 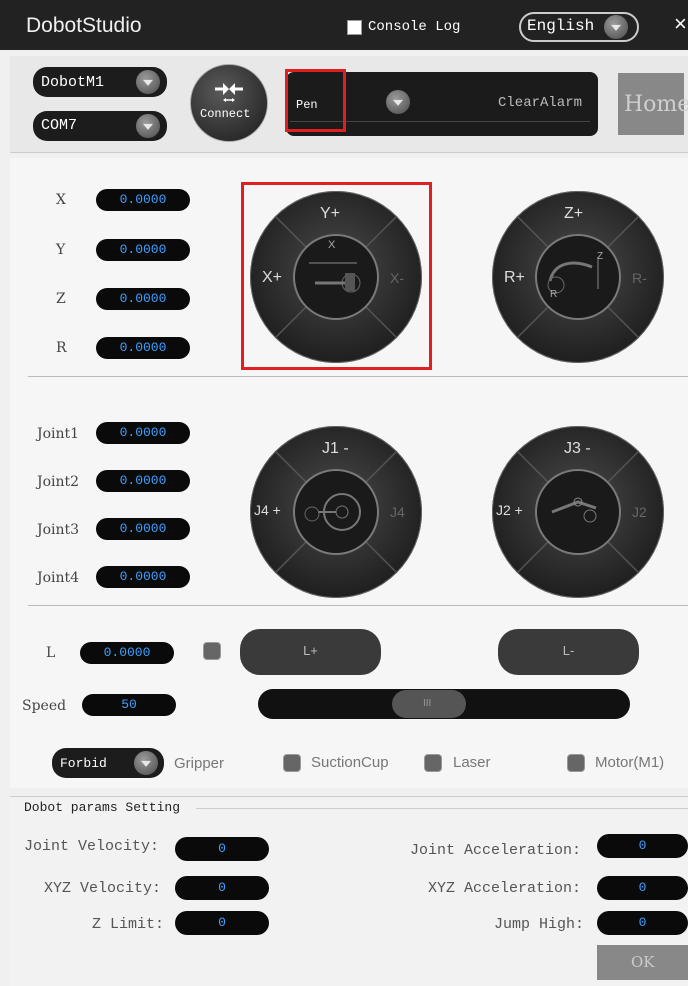 What do you see at coordinates (350, 762) in the screenshot?
I see `suction-cup-label: SuctionCup` at bounding box center [350, 762].